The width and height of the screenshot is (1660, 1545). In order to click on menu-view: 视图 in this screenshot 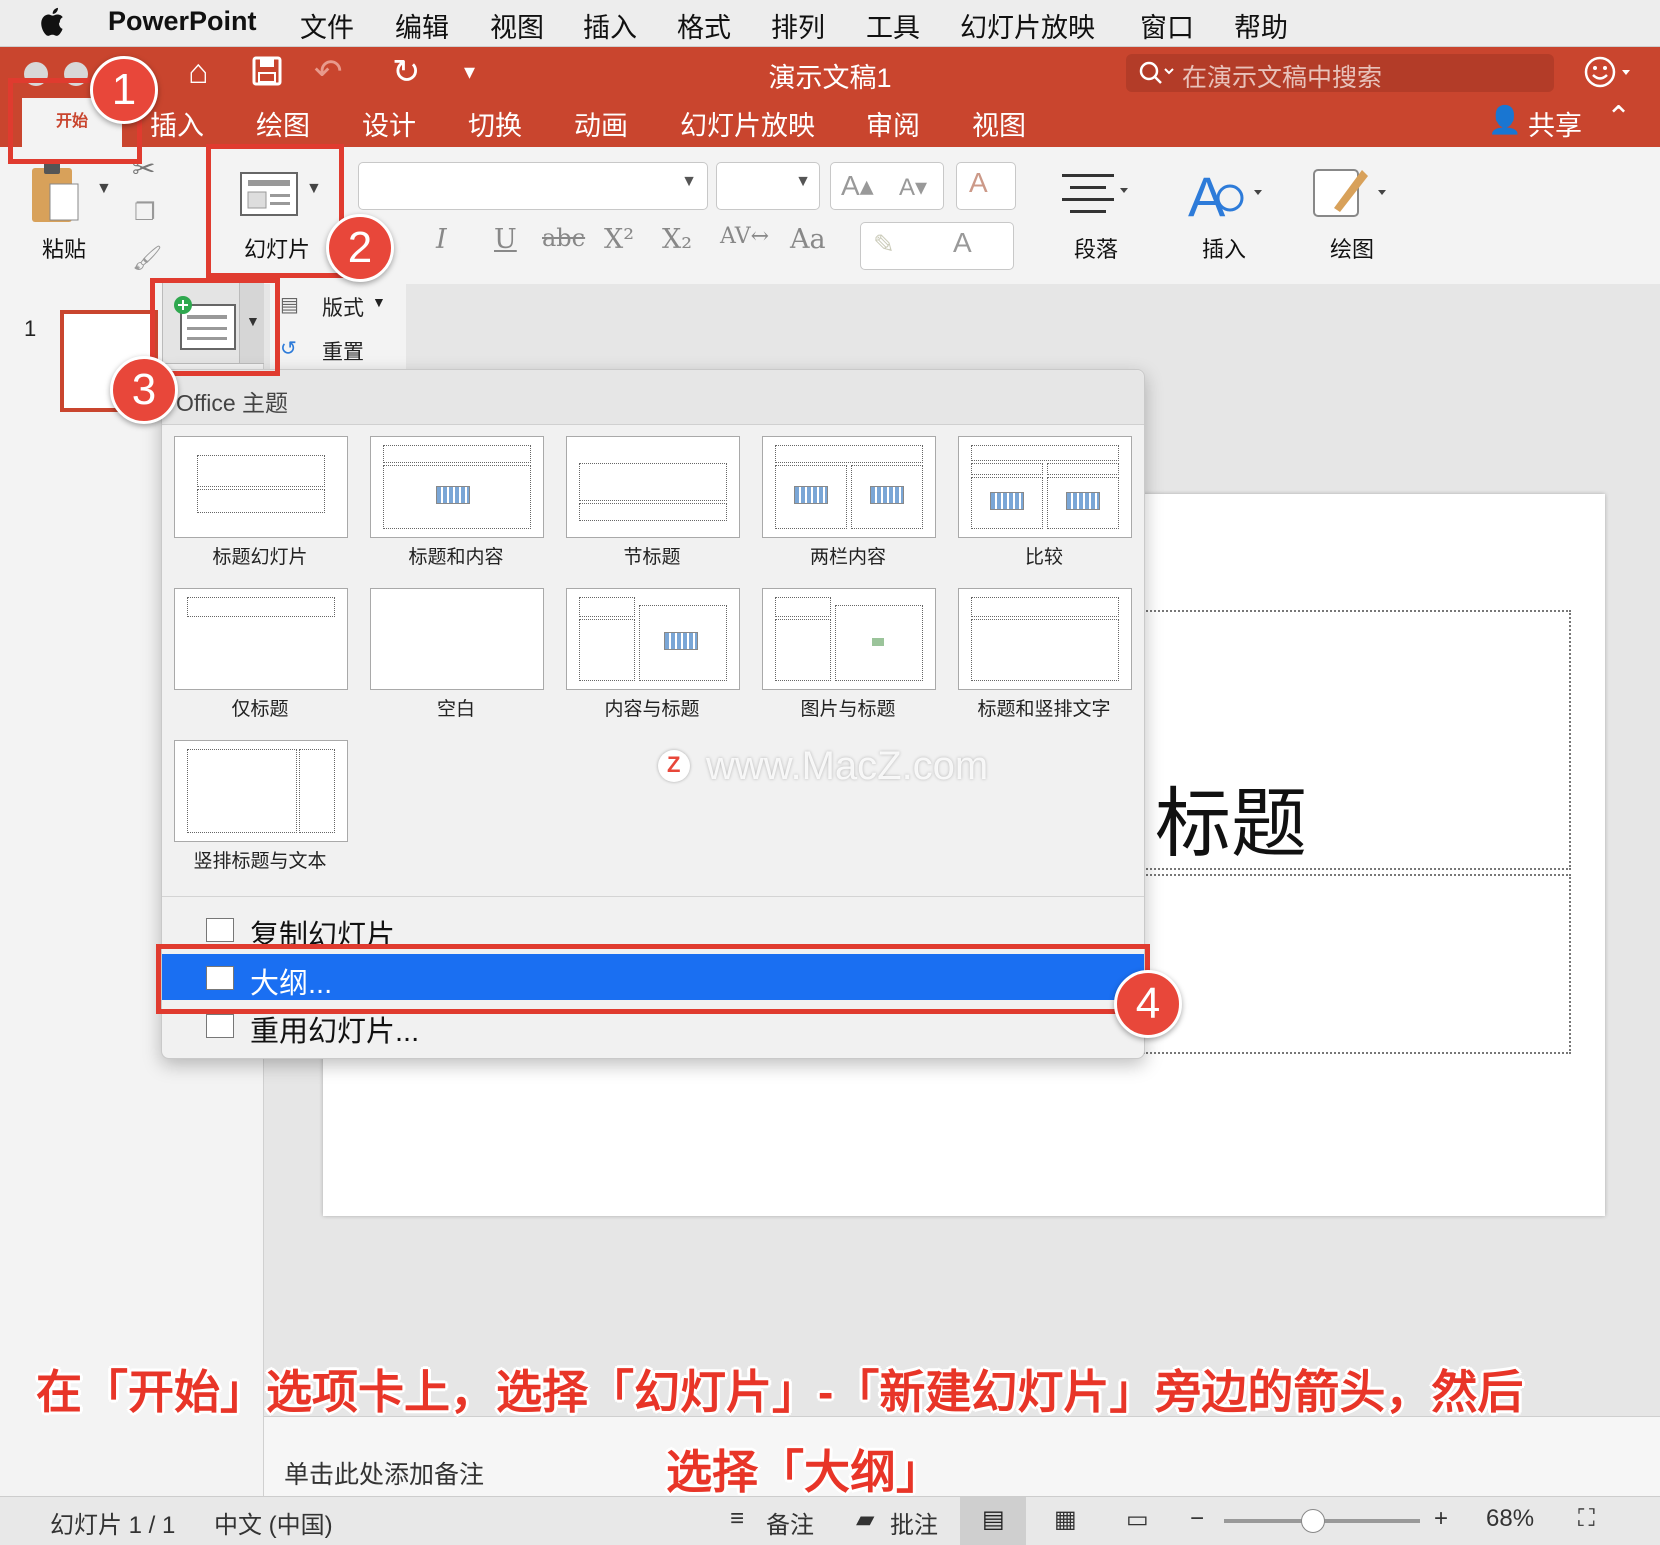, I will do `click(517, 25)`.